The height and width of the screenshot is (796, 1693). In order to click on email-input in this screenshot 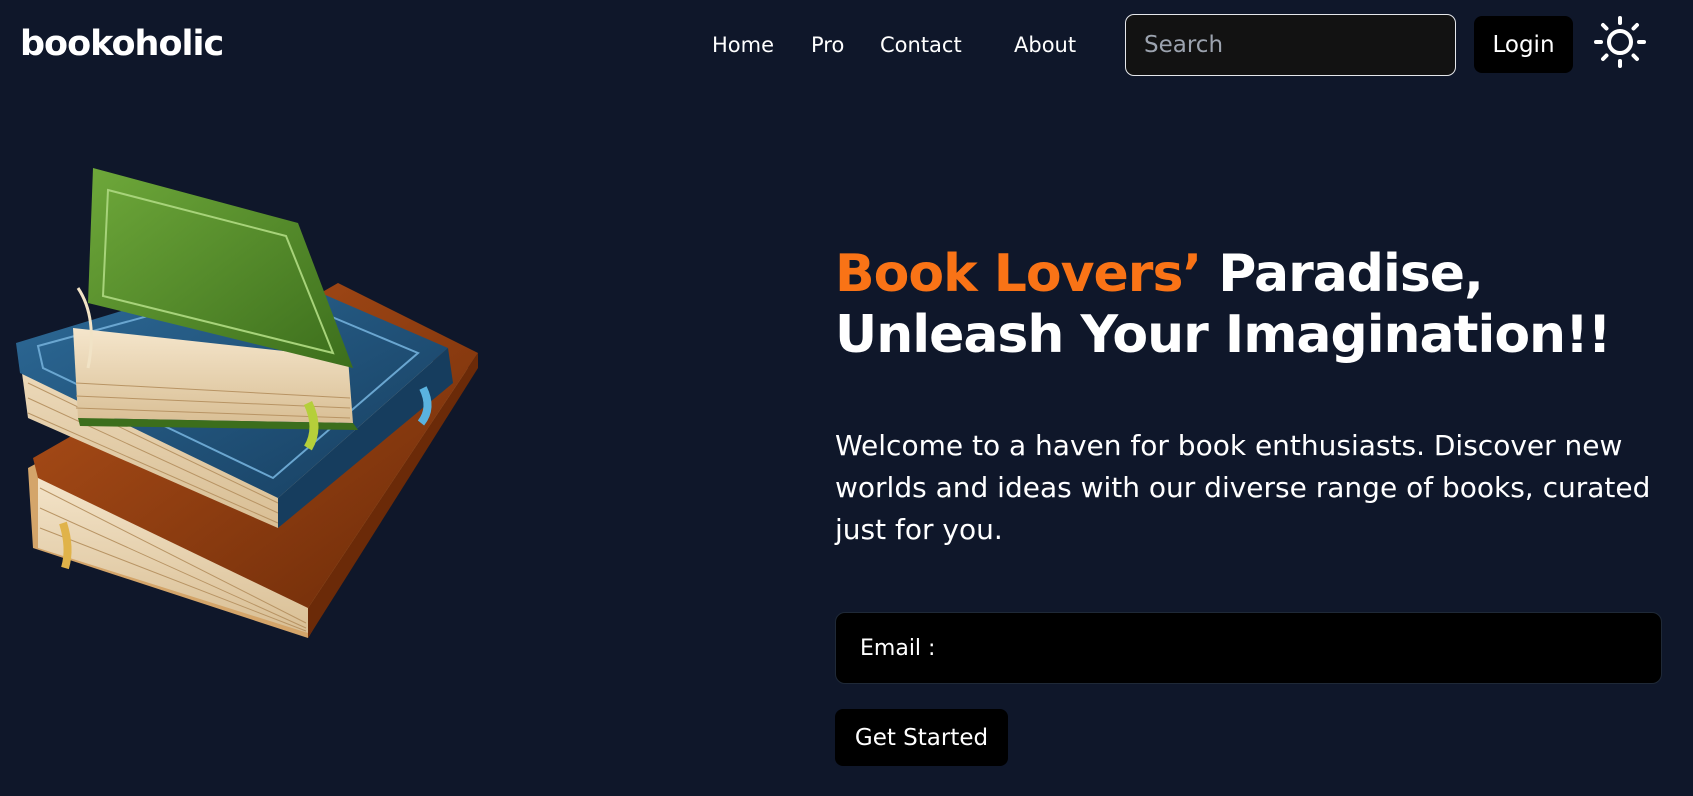, I will do `click(1298, 648)`.